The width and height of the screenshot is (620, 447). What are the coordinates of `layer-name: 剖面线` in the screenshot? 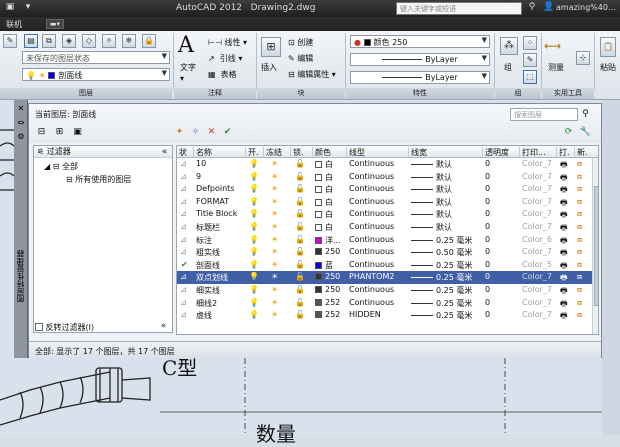 It's located at (221, 265).